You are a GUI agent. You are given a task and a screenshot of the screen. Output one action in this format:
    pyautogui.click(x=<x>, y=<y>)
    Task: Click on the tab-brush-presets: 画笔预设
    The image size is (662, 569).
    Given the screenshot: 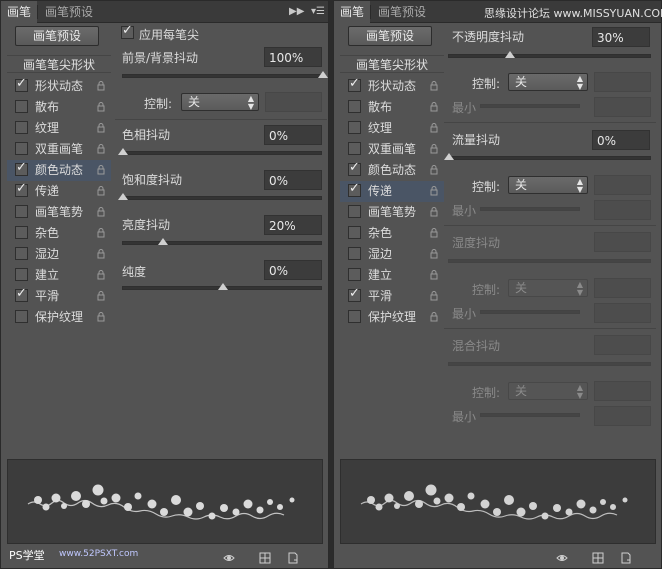 What is the action you would take?
    pyautogui.click(x=69, y=12)
    